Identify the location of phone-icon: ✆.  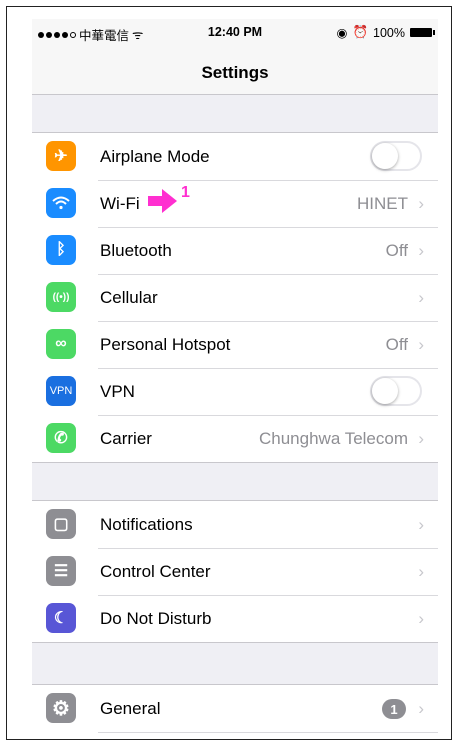
(61, 438).